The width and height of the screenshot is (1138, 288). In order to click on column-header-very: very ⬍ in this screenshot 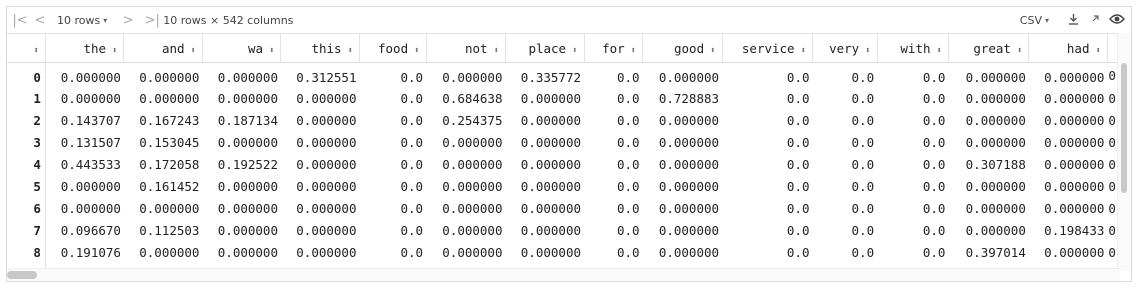, I will do `click(845, 48)`.